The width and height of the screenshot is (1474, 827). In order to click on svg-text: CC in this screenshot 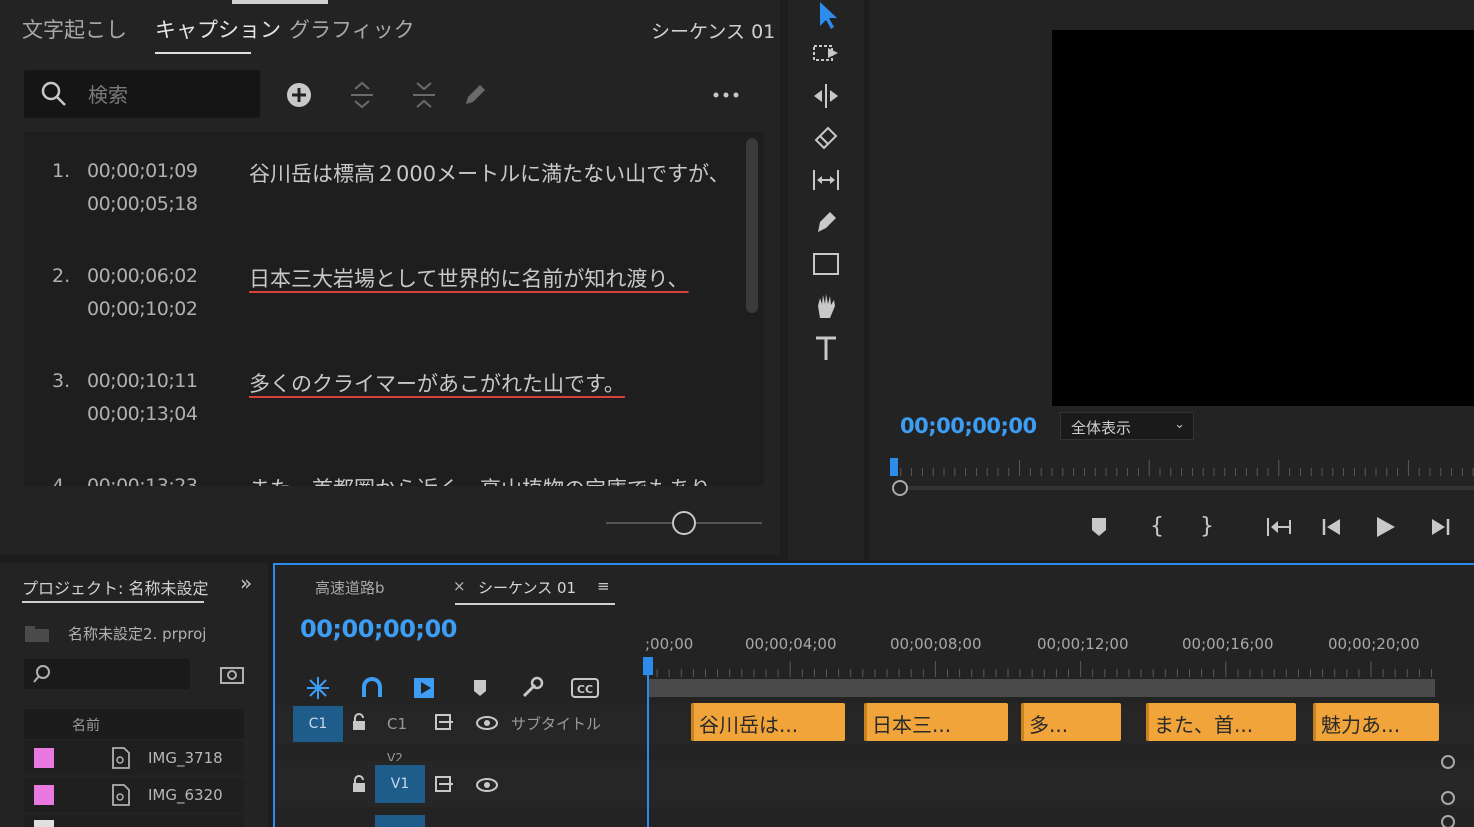, I will do `click(585, 689)`.